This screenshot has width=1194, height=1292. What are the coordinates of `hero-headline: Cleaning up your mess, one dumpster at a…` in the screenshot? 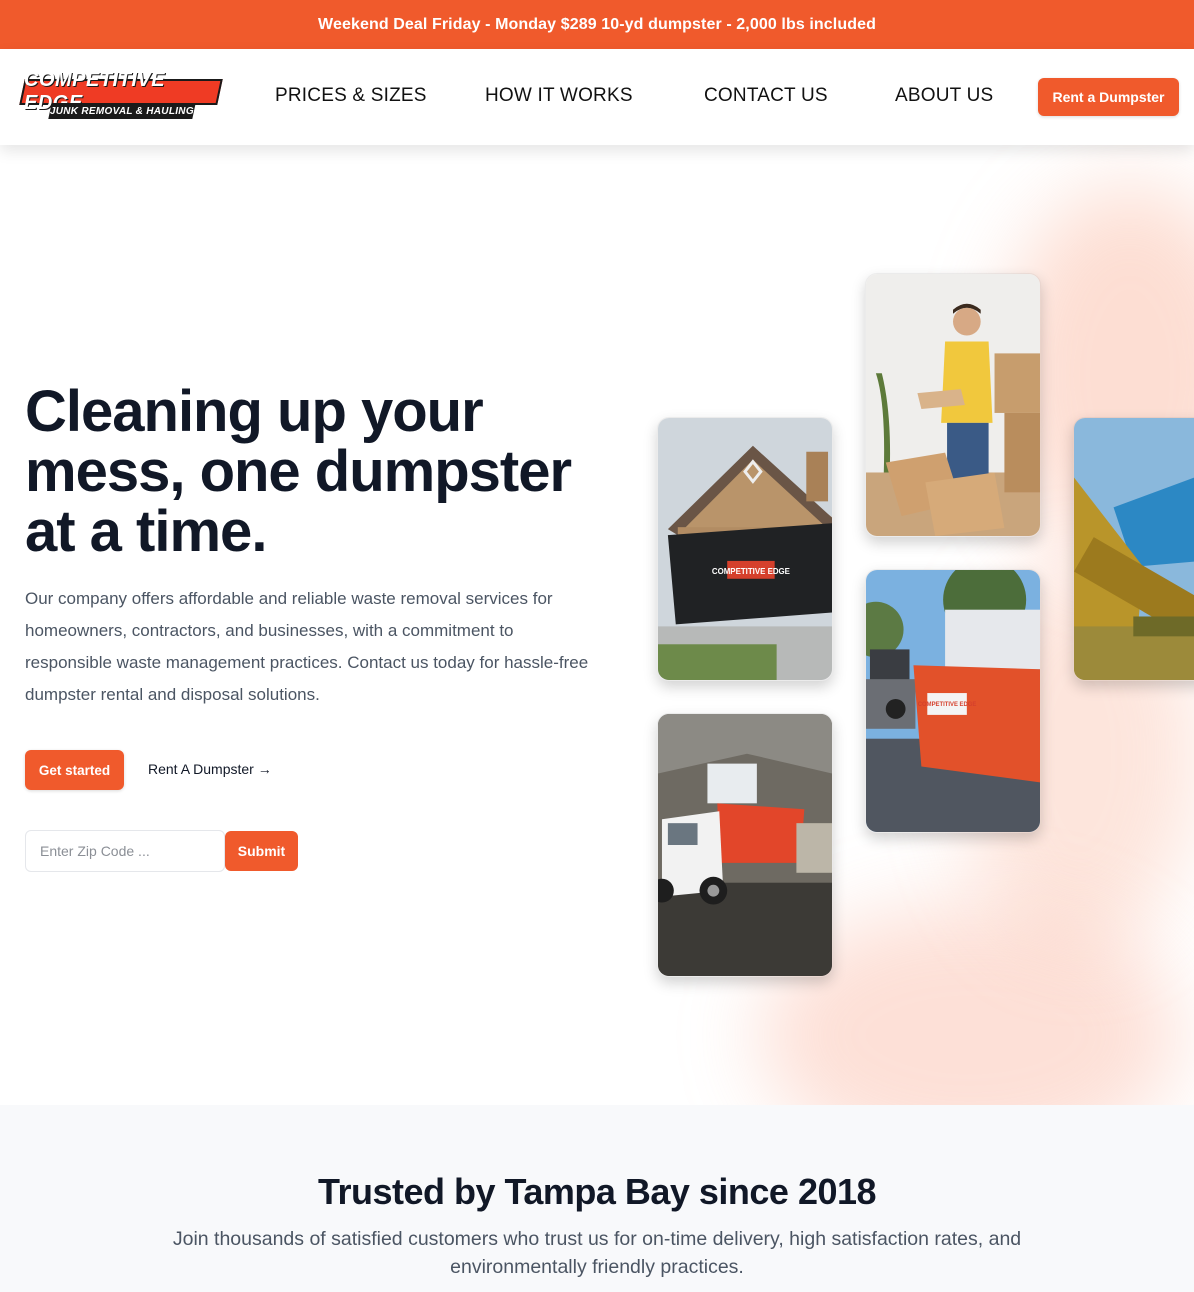 It's located at (298, 471).